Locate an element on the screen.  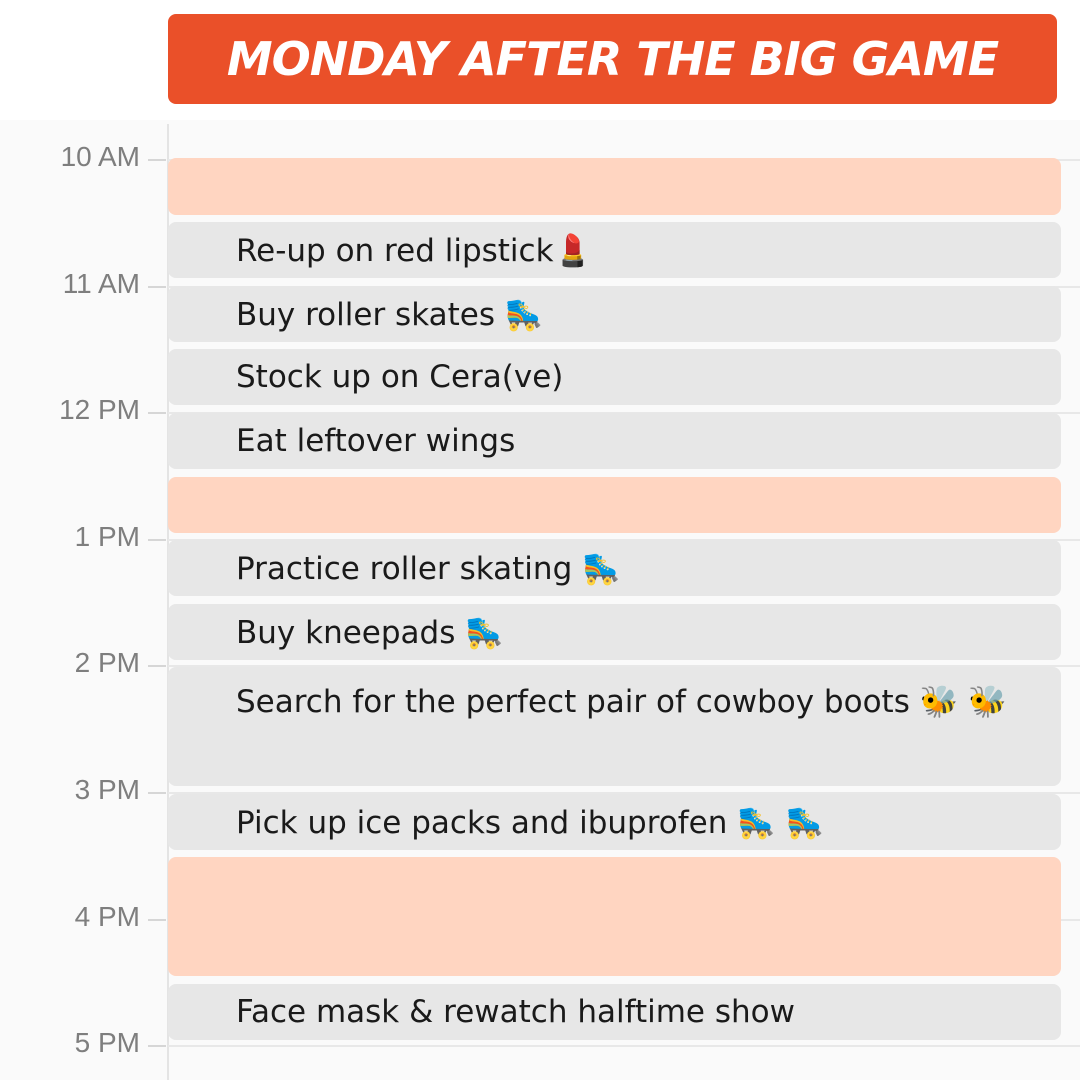
day-title: MONDAY AFTER THE BIG GAME is located at coordinates (612, 59).